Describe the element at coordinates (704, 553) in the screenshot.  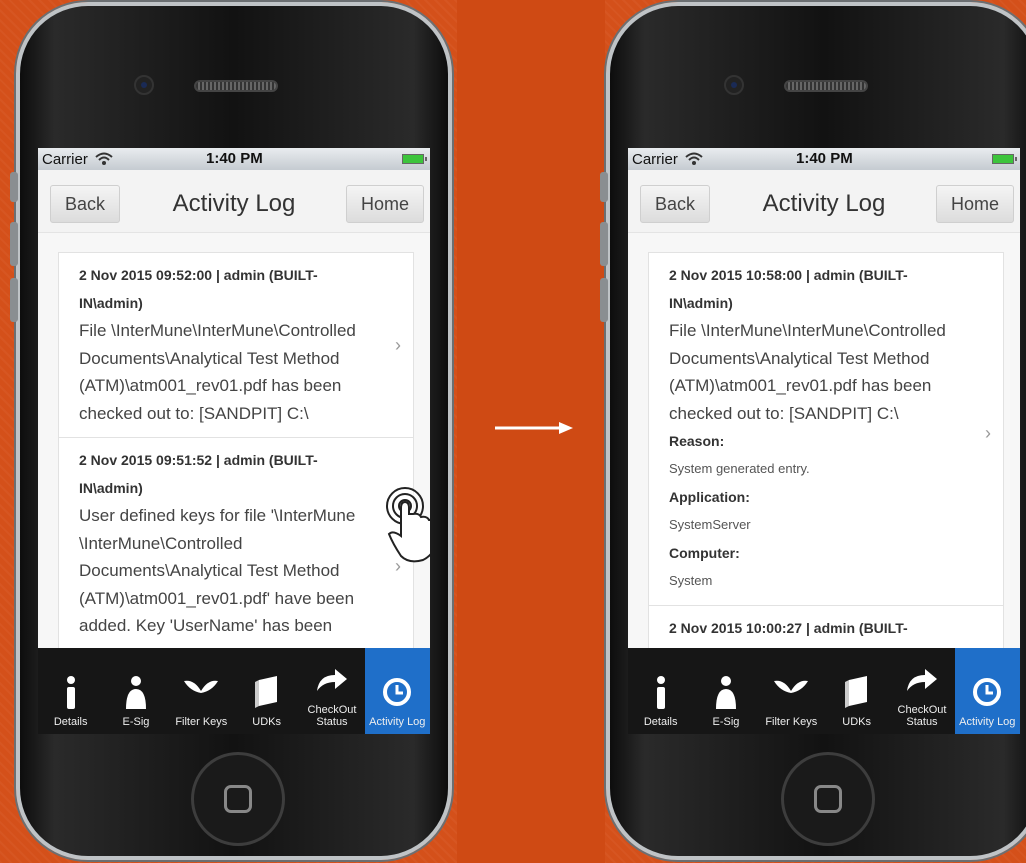
I see `computer-label: Computer:` at that location.